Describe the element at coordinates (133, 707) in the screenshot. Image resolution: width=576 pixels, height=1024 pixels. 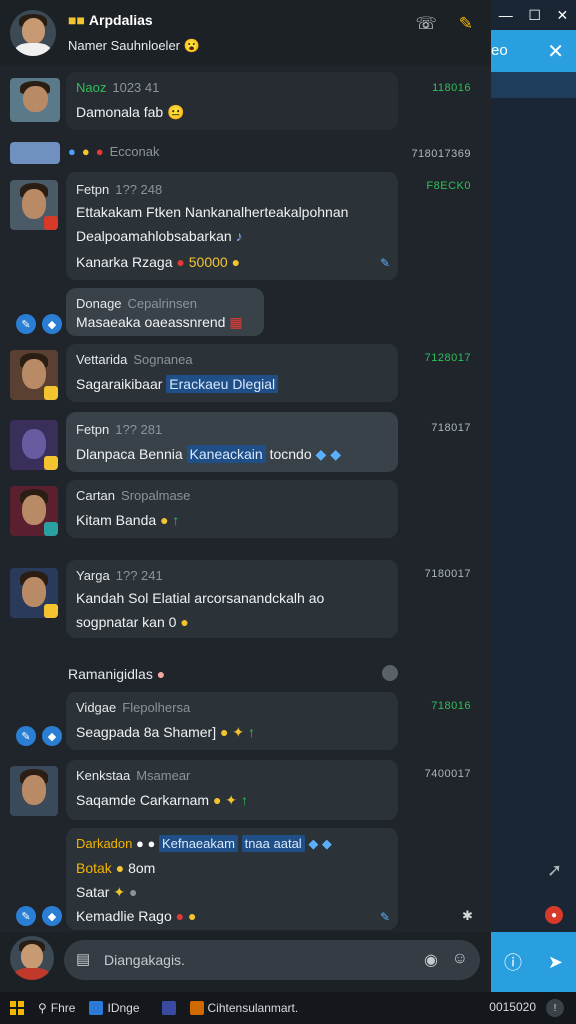
I see `sender-name: Vidgae Flepolhersa` at that location.